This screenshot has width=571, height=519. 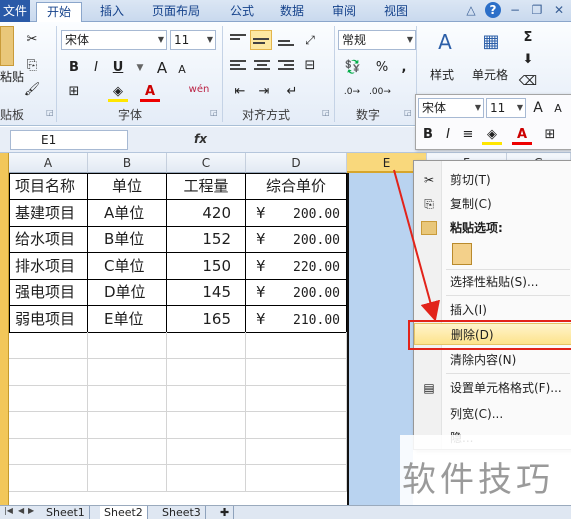 I want to click on paste-option-button, so click(x=492, y=254).